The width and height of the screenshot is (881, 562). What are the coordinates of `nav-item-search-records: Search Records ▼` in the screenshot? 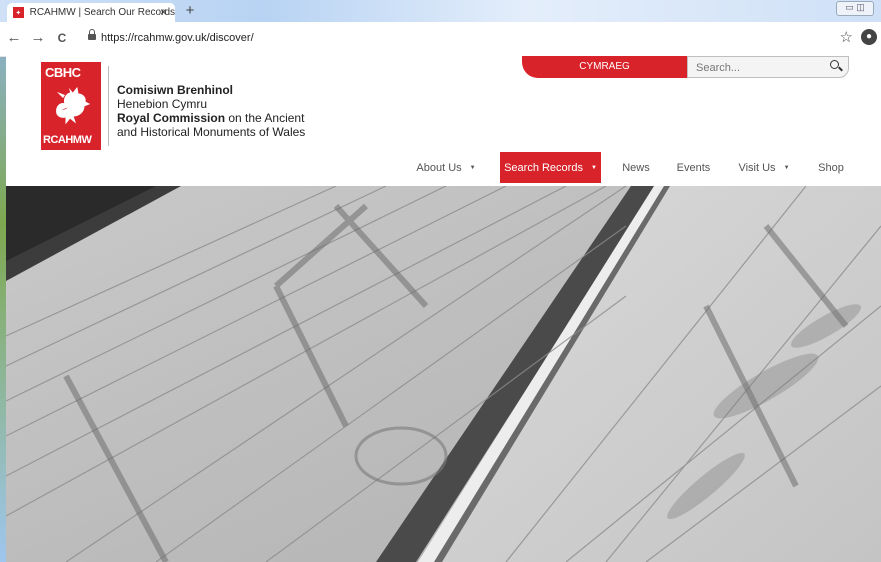 It's located at (550, 167).